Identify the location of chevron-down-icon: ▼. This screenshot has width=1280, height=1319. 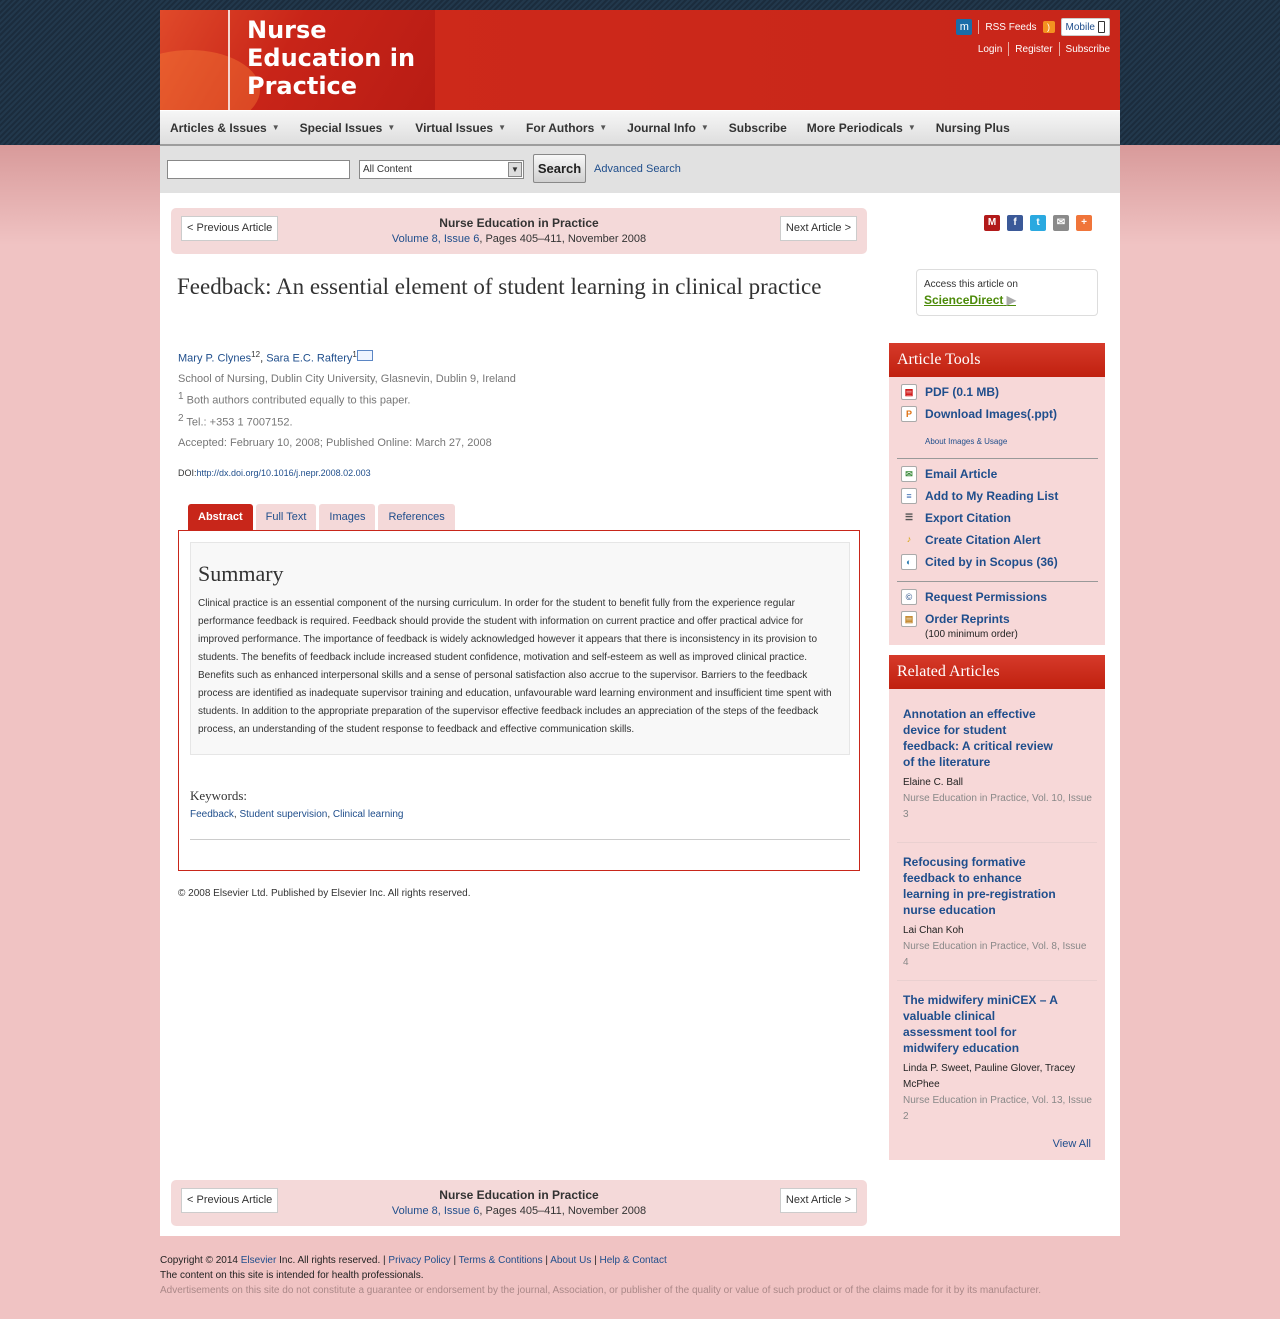
(515, 169).